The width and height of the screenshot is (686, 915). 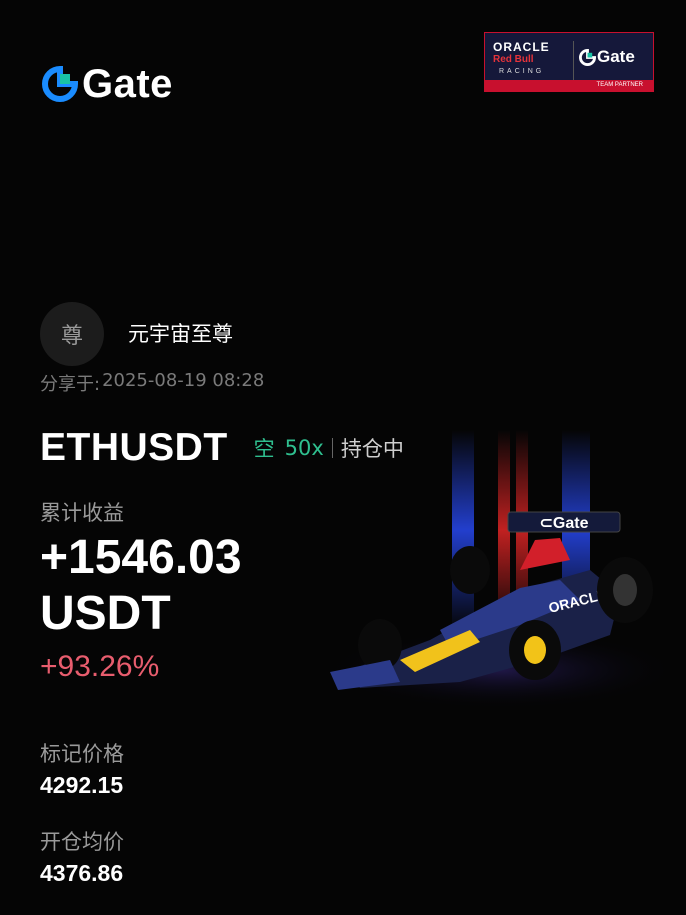 I want to click on gate-mini-icon, so click(x=587, y=57).